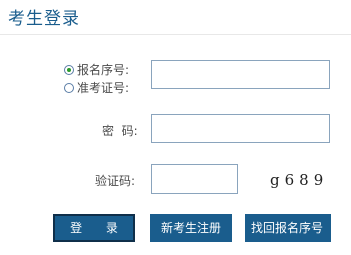 Image resolution: width=351 pixels, height=255 pixels. Describe the element at coordinates (175, 34) in the screenshot. I see `title-divider` at that location.